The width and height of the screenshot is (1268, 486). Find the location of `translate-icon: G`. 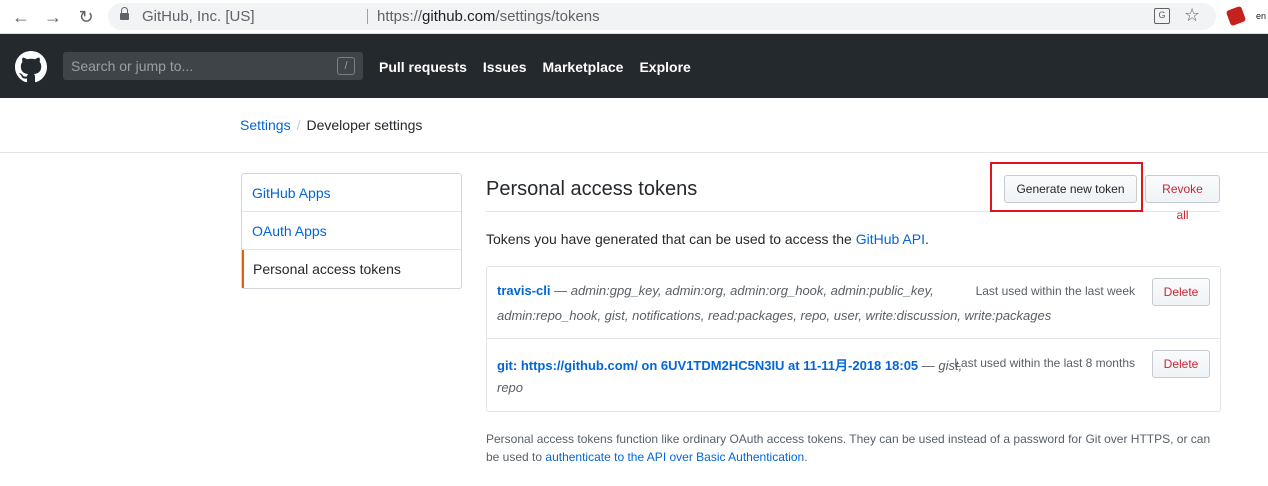

translate-icon: G is located at coordinates (1162, 16).